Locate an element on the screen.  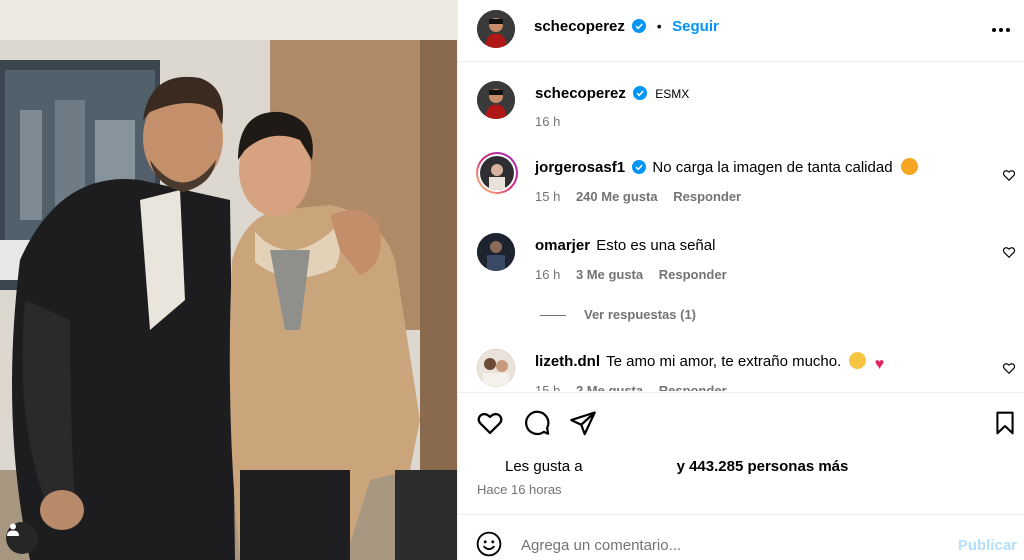
publish-button: Publicar is located at coordinates (987, 545).